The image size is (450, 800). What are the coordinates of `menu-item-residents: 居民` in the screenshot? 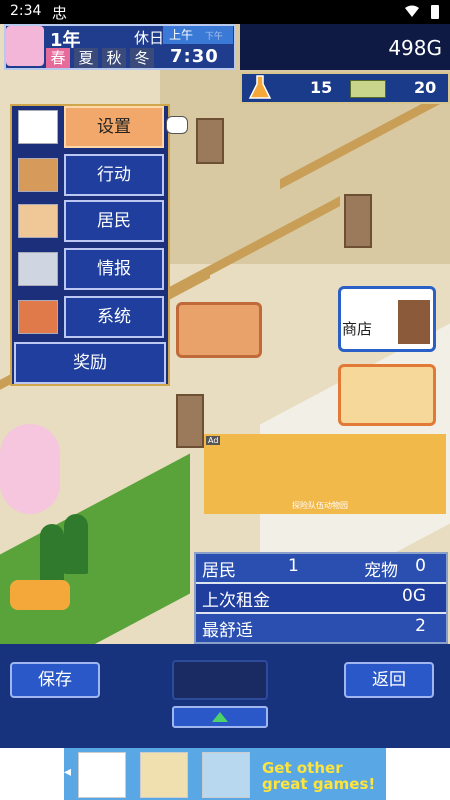 It's located at (91, 221).